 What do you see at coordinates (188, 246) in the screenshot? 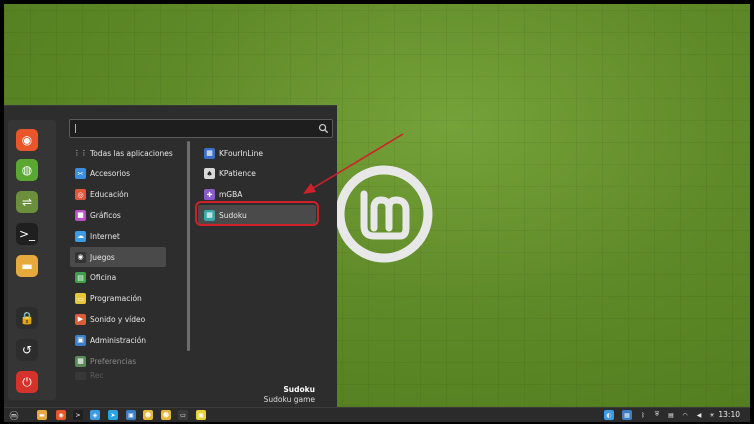
I see `category-scrollbar` at bounding box center [188, 246].